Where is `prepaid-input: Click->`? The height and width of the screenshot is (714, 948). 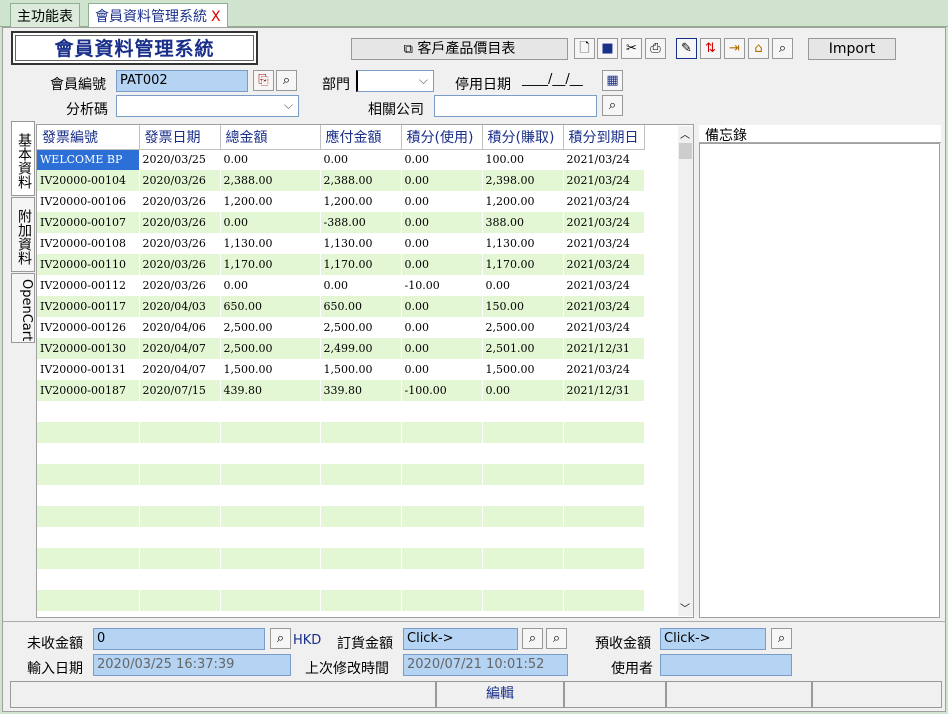
prepaid-input: Click-> is located at coordinates (713, 639).